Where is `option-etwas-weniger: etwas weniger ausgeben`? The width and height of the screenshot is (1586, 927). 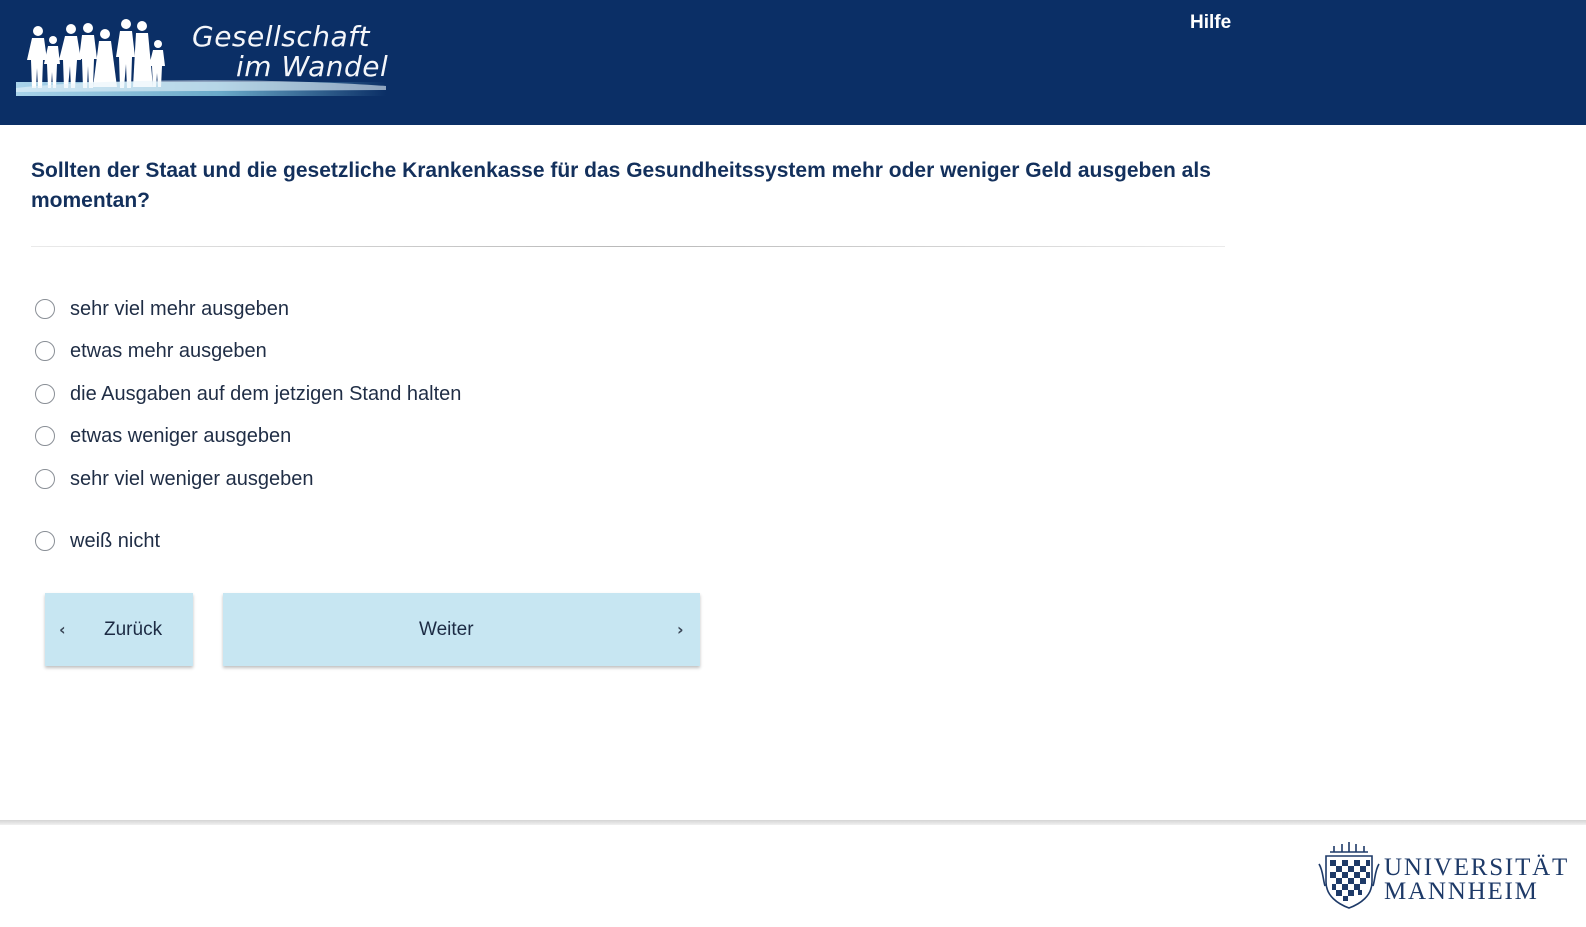 option-etwas-weniger: etwas weniger ausgeben is located at coordinates (163, 436).